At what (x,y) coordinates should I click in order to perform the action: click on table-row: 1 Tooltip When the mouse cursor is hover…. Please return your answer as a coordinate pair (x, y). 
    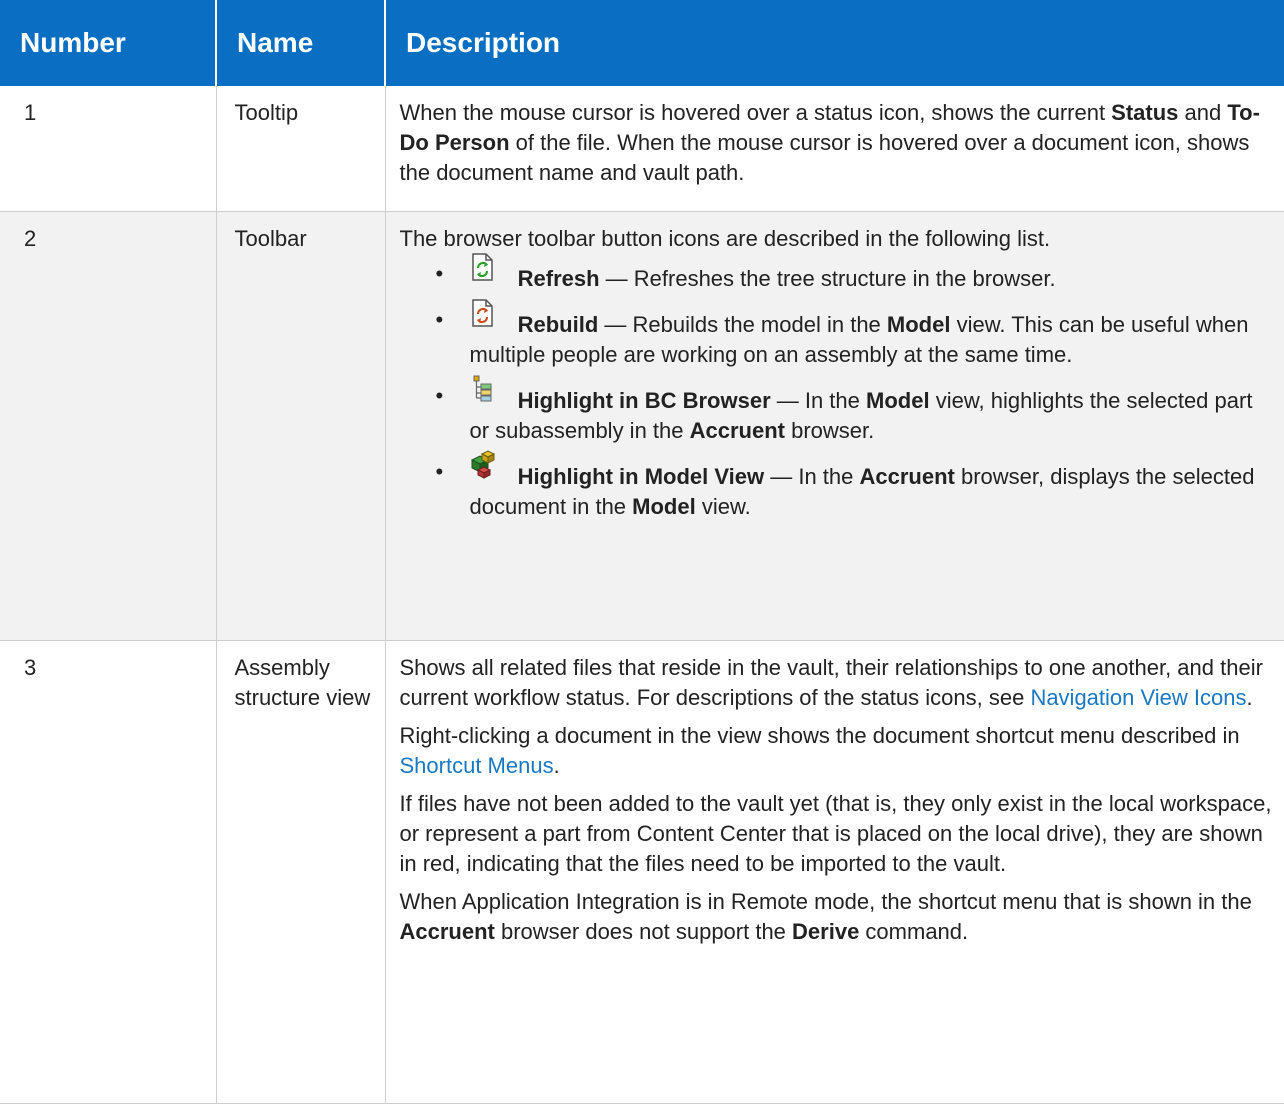
    Looking at the image, I should click on (642, 149).